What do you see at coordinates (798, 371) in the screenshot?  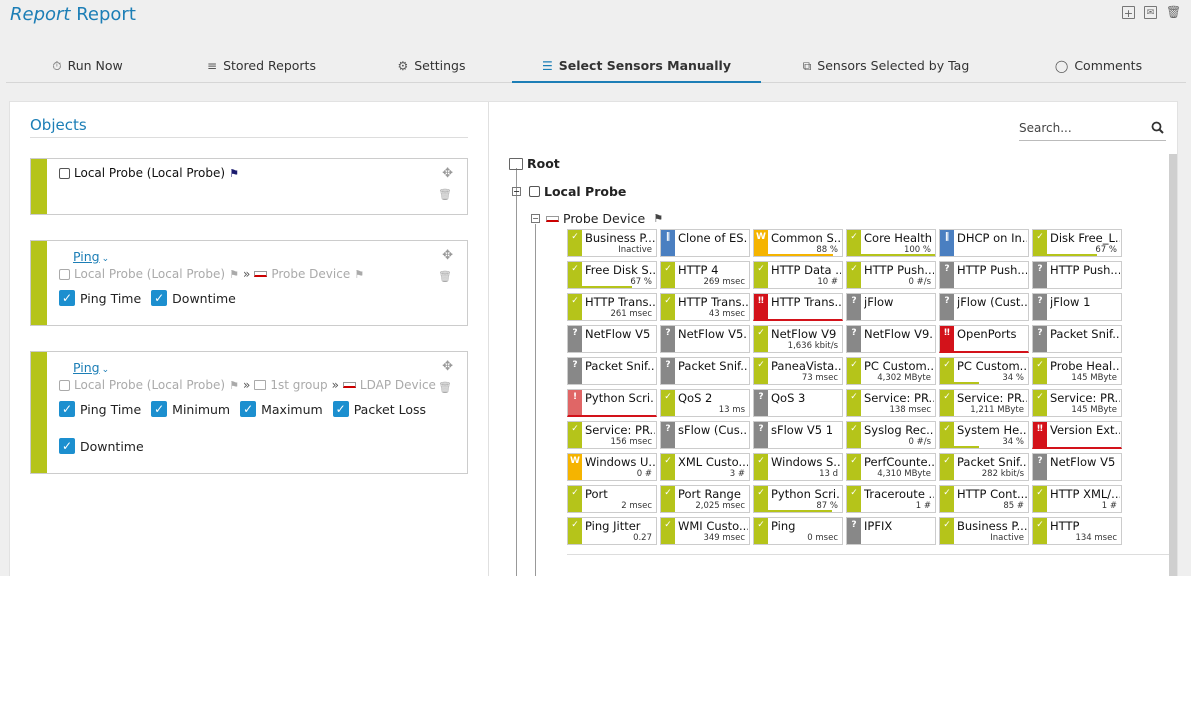 I see `sensor-tile: ✓ PaneaVista... 73 msec` at bounding box center [798, 371].